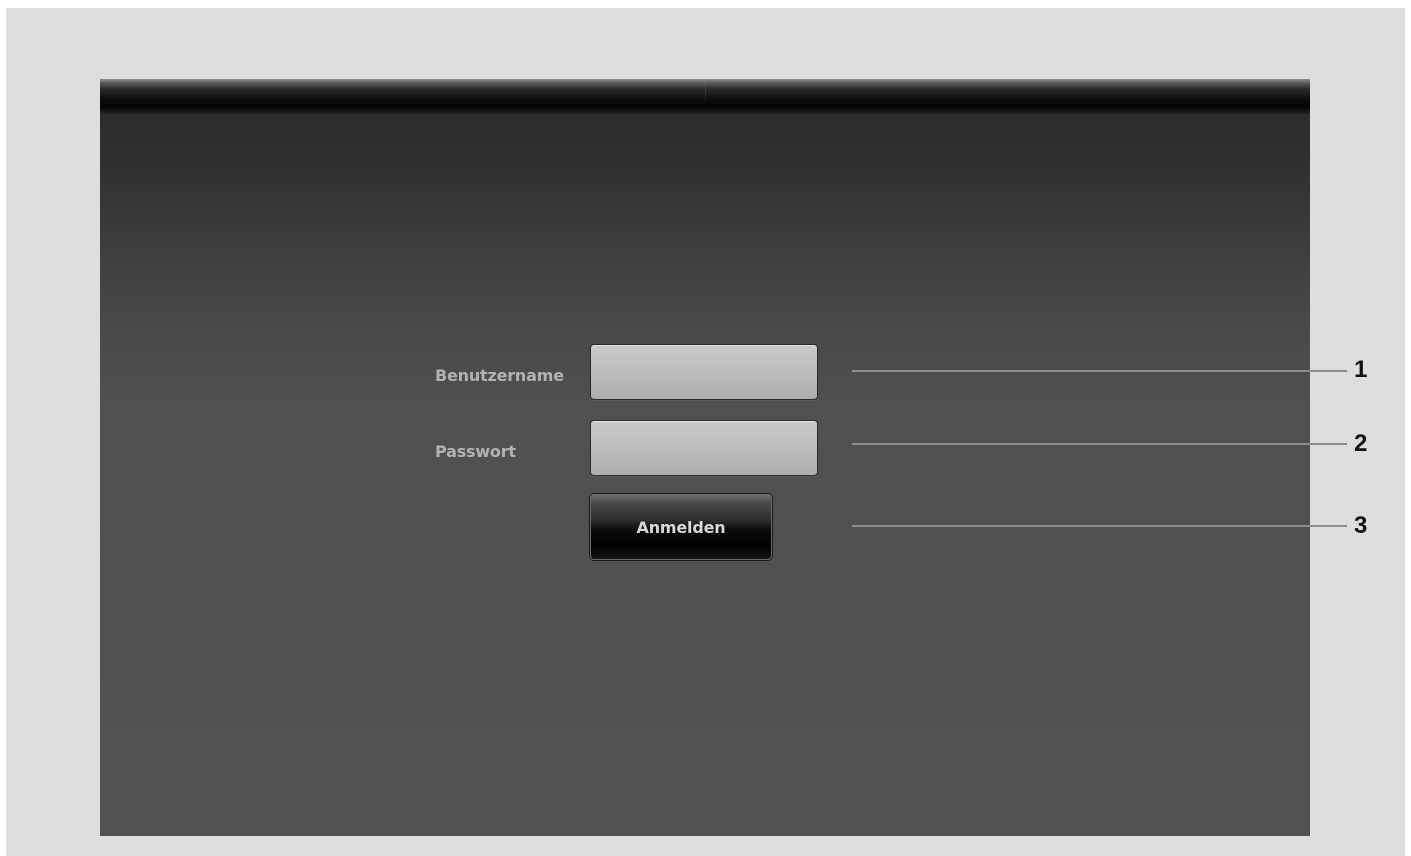 The image size is (1411, 856). What do you see at coordinates (3, 428) in the screenshot?
I see `page-border-left` at bounding box center [3, 428].